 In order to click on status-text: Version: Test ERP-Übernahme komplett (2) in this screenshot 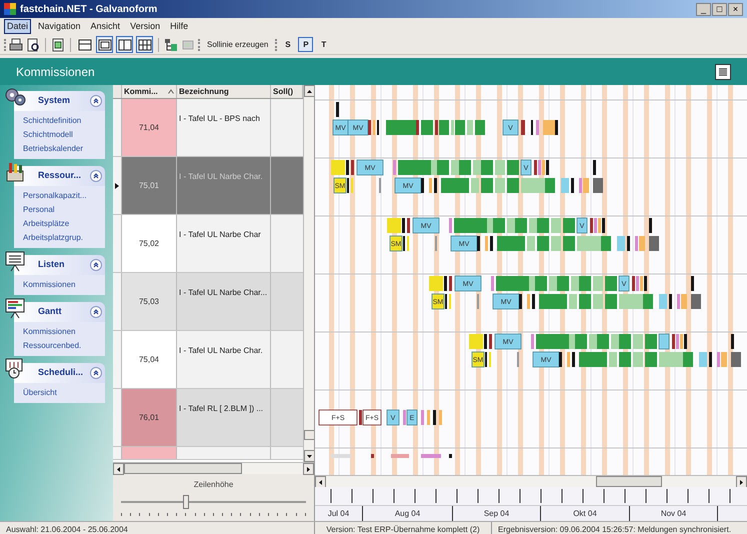, I will do `click(403, 528)`.